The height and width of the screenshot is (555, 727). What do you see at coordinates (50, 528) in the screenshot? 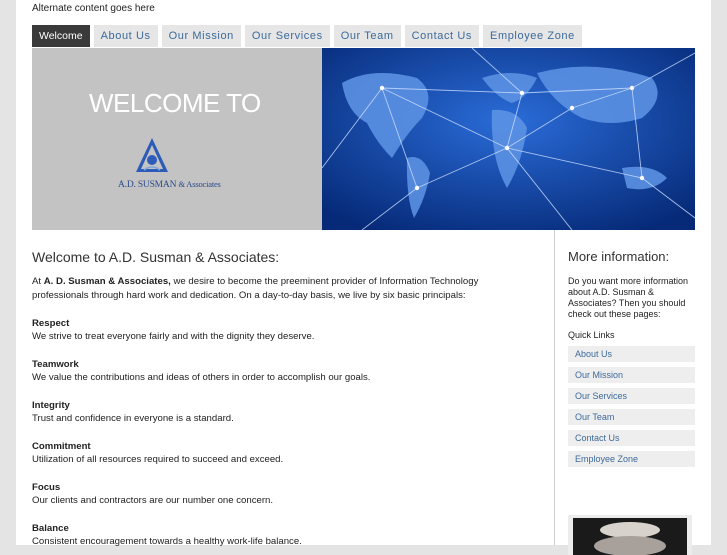
I see `principle-heading: Balance` at bounding box center [50, 528].